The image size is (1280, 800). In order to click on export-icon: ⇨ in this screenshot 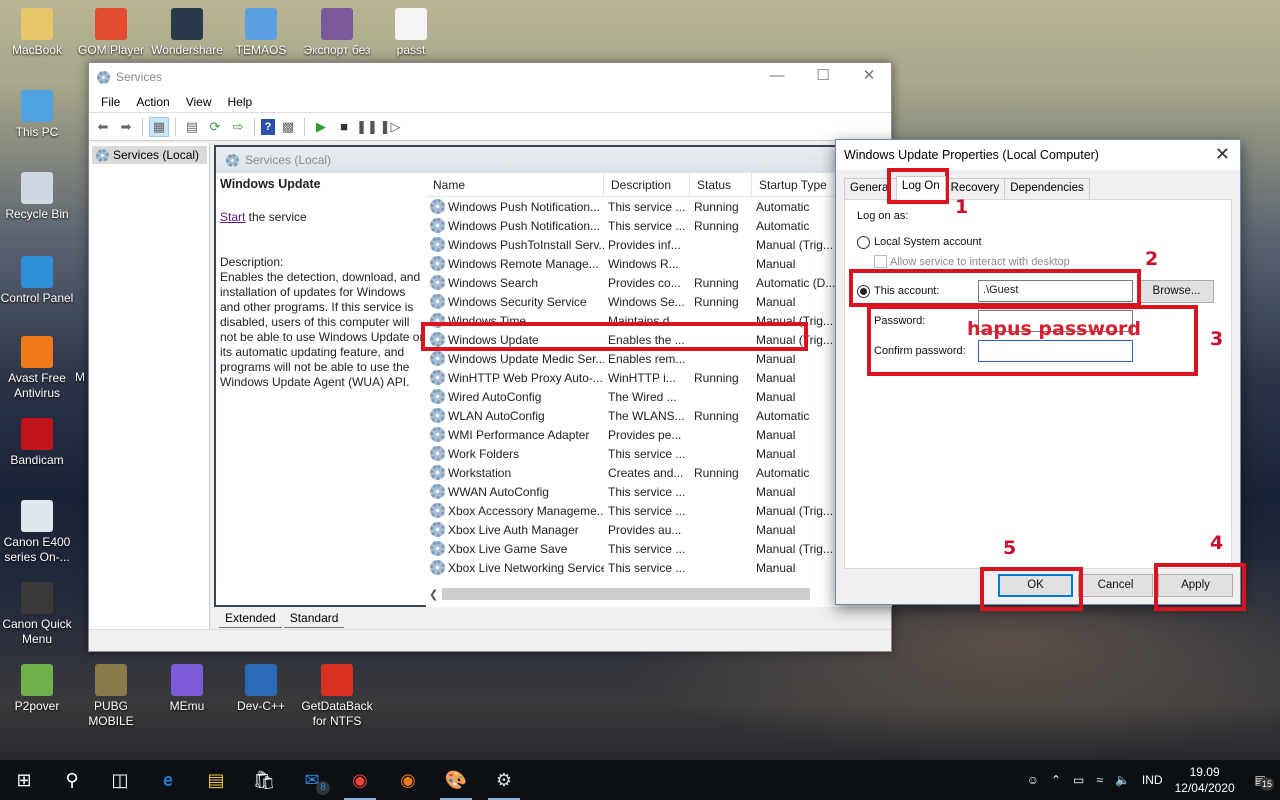, I will do `click(238, 127)`.